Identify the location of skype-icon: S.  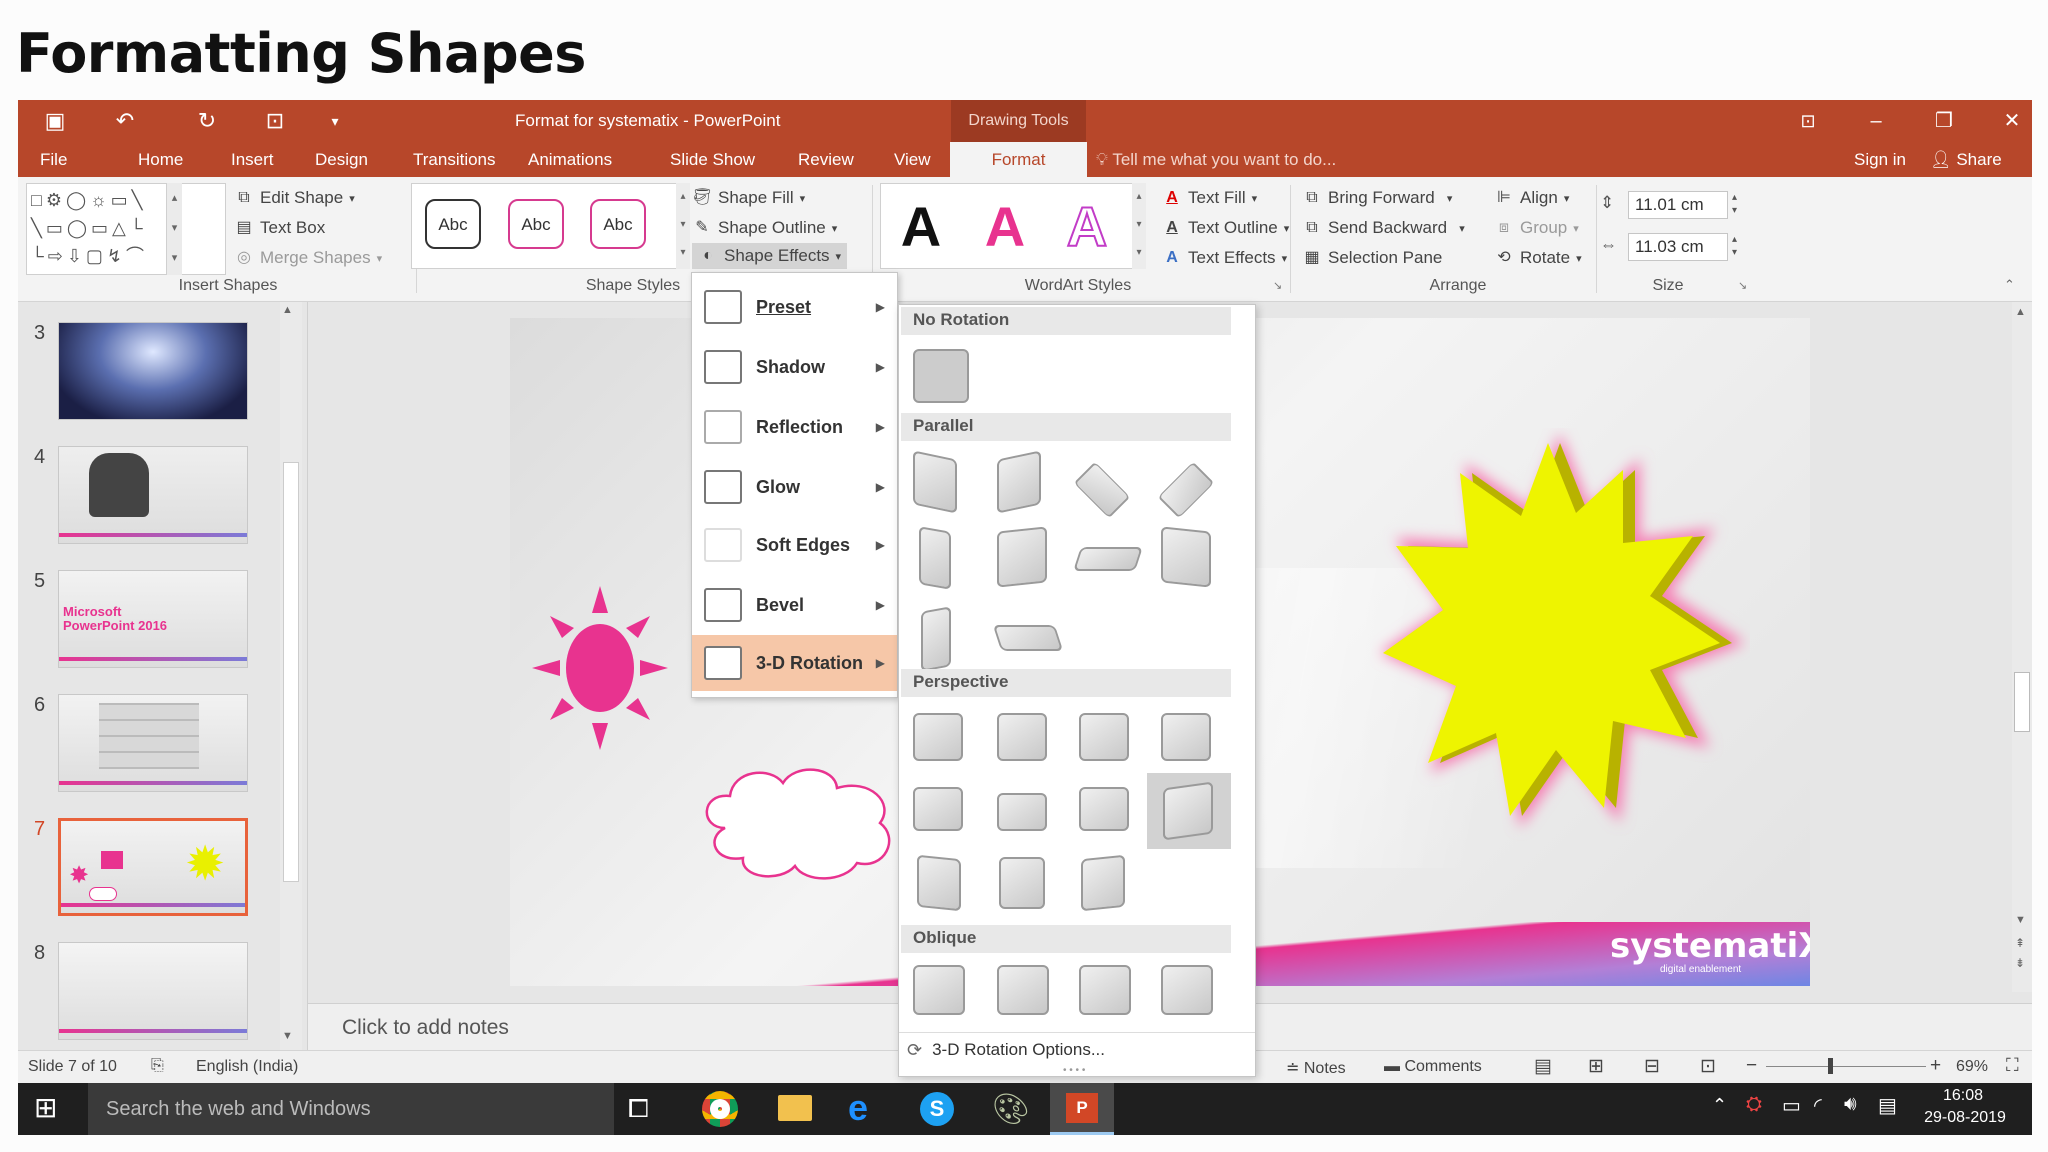
(937, 1109).